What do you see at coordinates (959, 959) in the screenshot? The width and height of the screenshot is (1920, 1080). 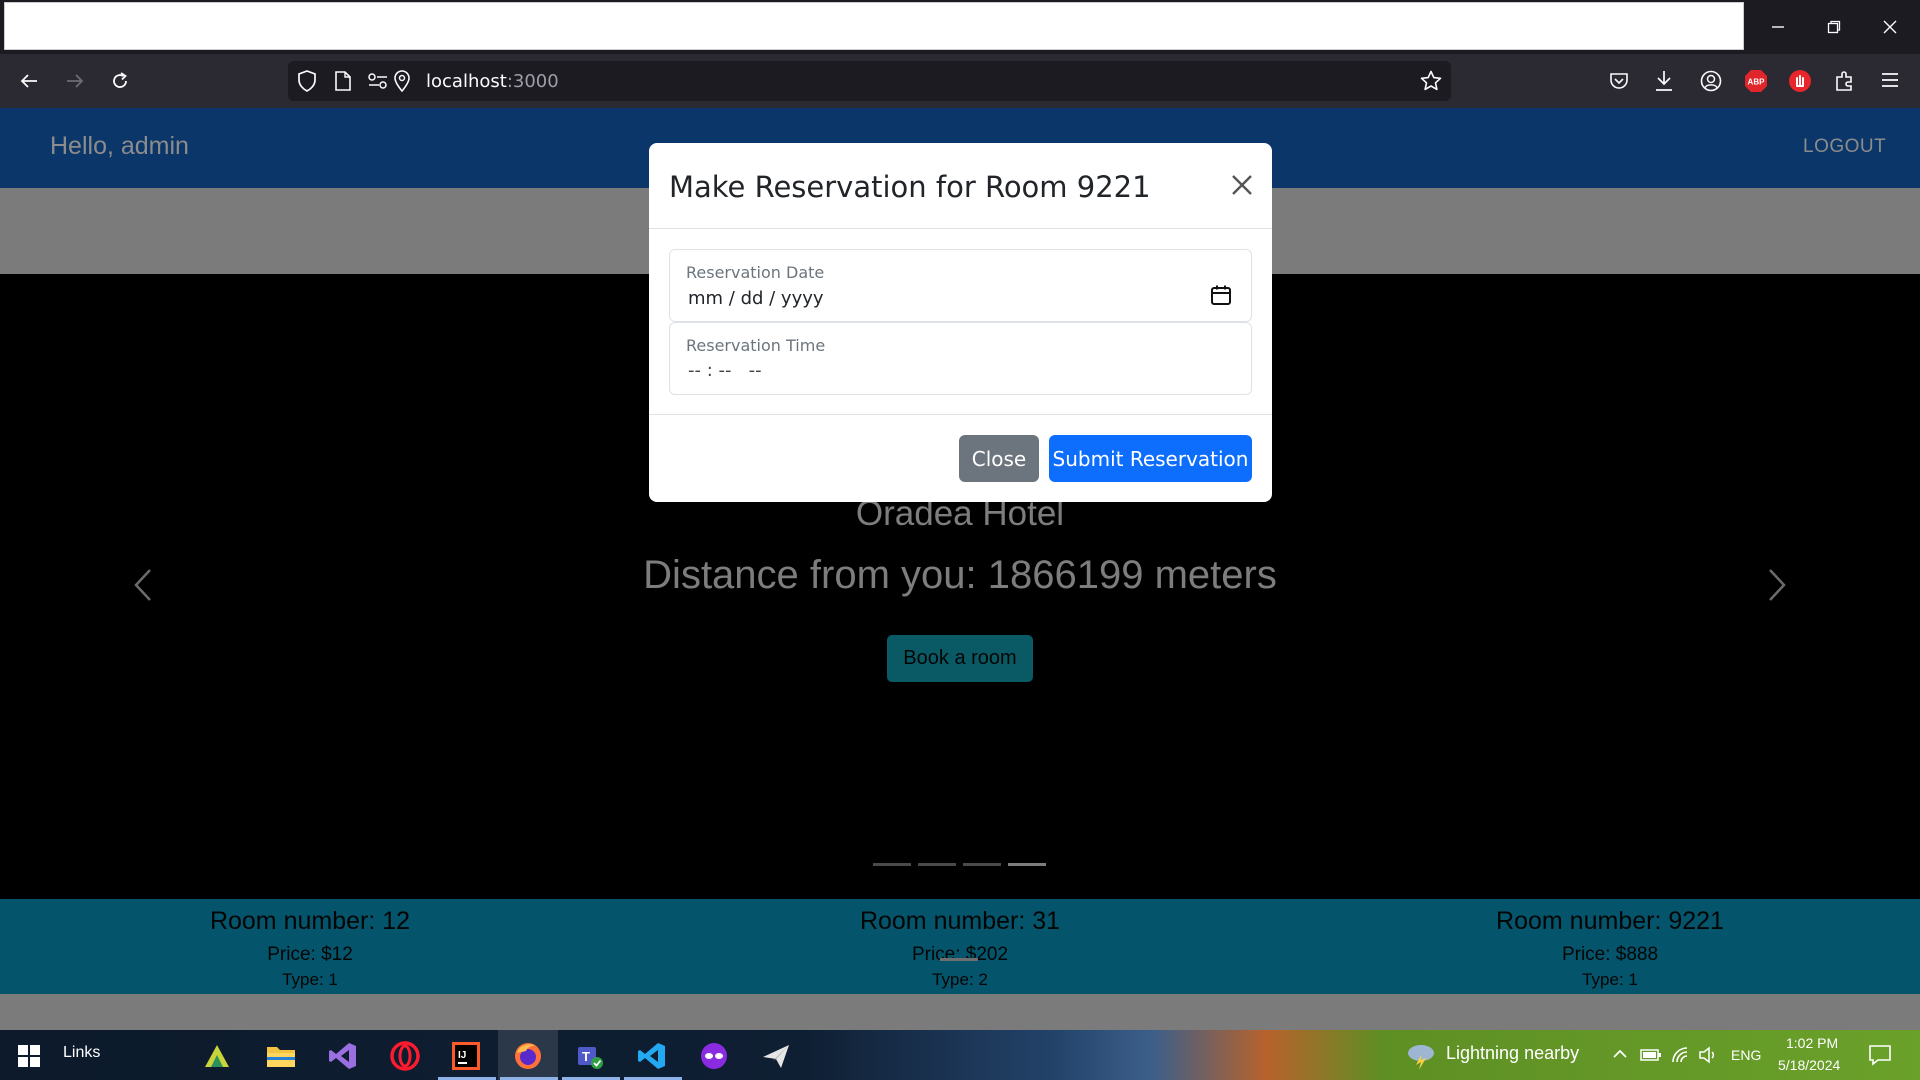 I see `scroll-indicator` at bounding box center [959, 959].